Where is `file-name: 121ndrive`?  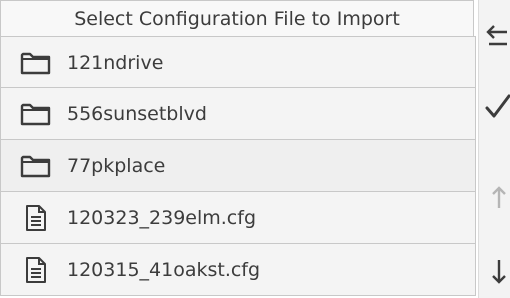
file-name: 121ndrive is located at coordinates (115, 63).